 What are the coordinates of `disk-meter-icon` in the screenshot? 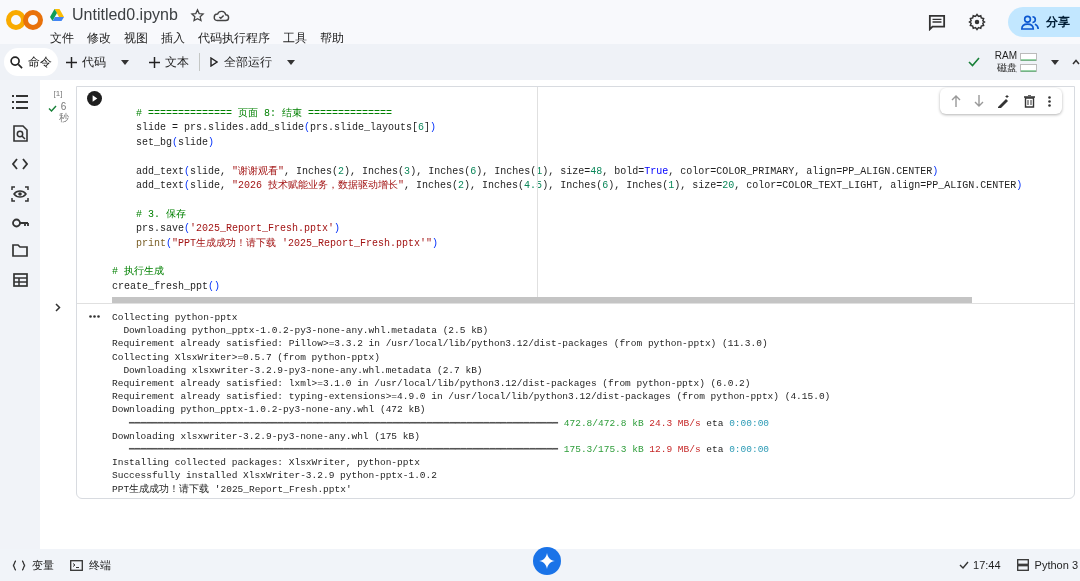 It's located at (1028, 67).